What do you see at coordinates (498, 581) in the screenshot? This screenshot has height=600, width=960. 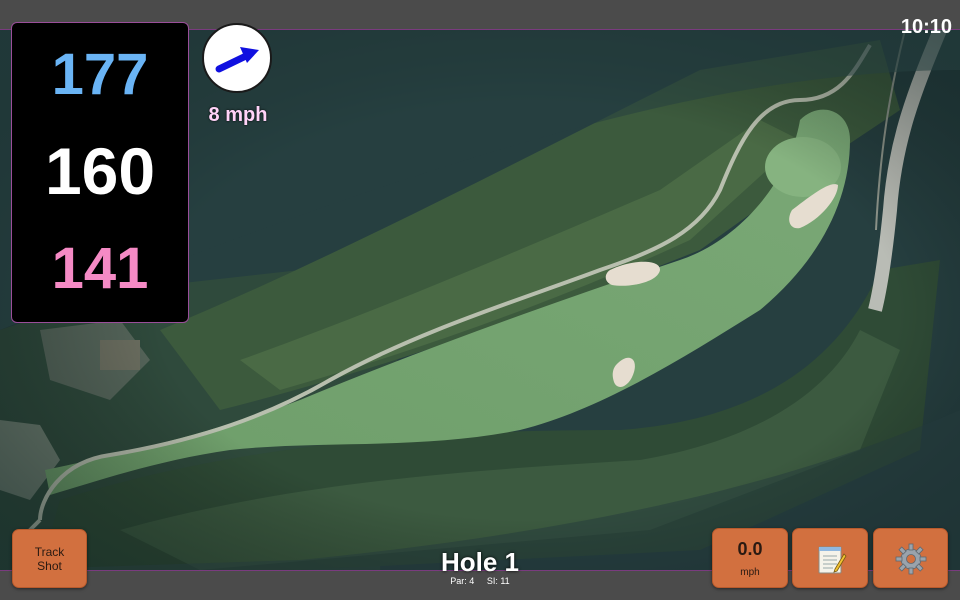 I see `si-label: SI: 11` at bounding box center [498, 581].